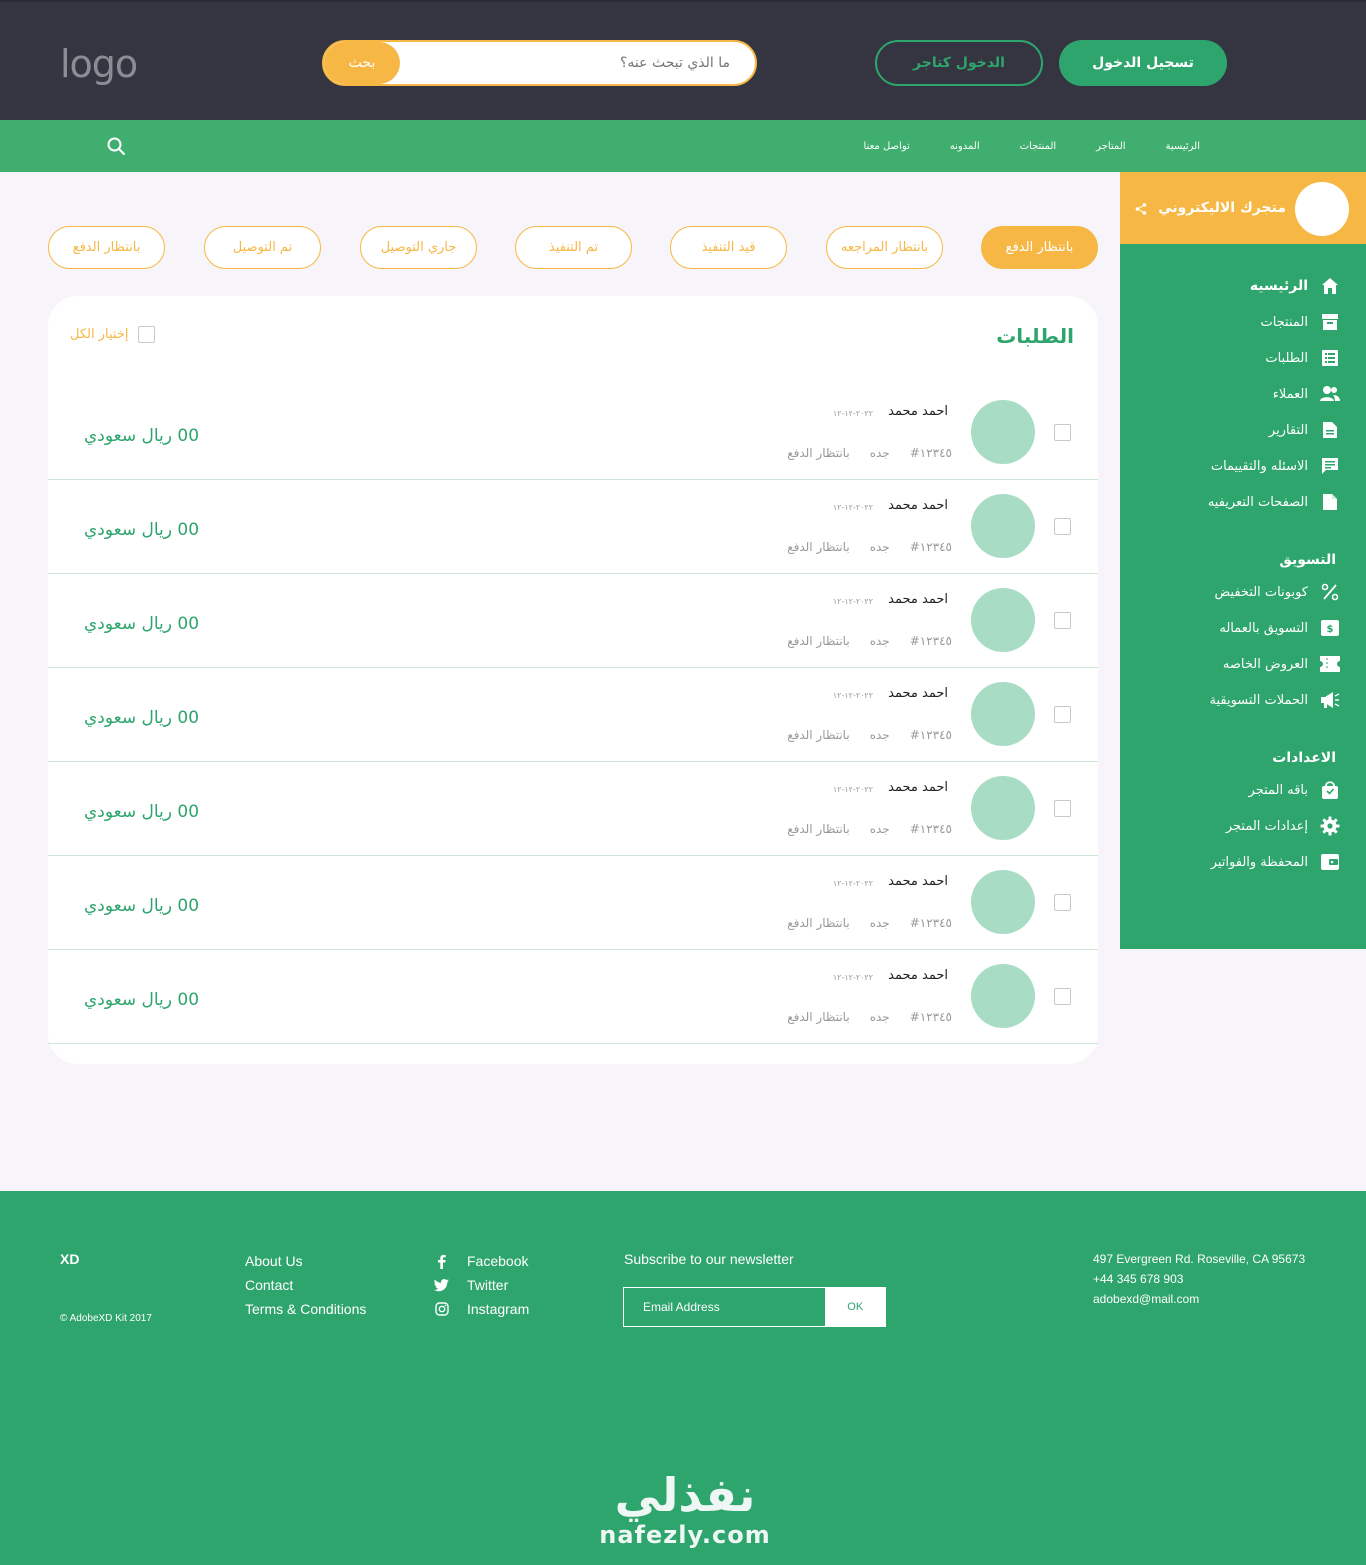  What do you see at coordinates (1110, 146) in the screenshot?
I see `nav-item-stores: المتاجر` at bounding box center [1110, 146].